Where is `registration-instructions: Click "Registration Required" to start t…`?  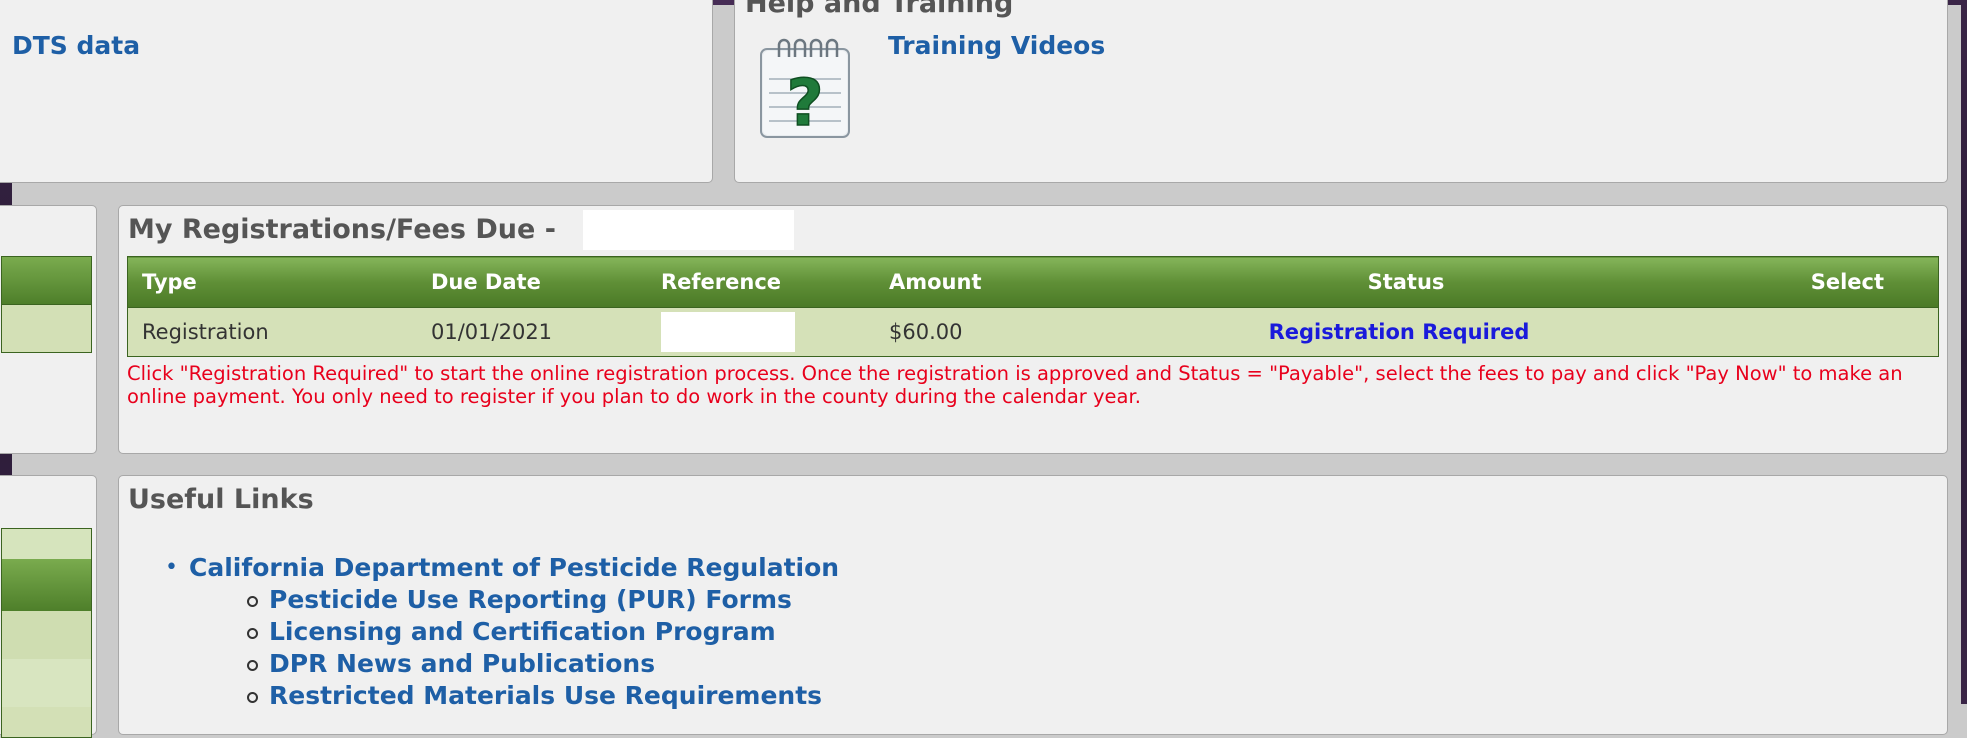 registration-instructions: Click "Registration Required" to start t… is located at coordinates (1015, 385).